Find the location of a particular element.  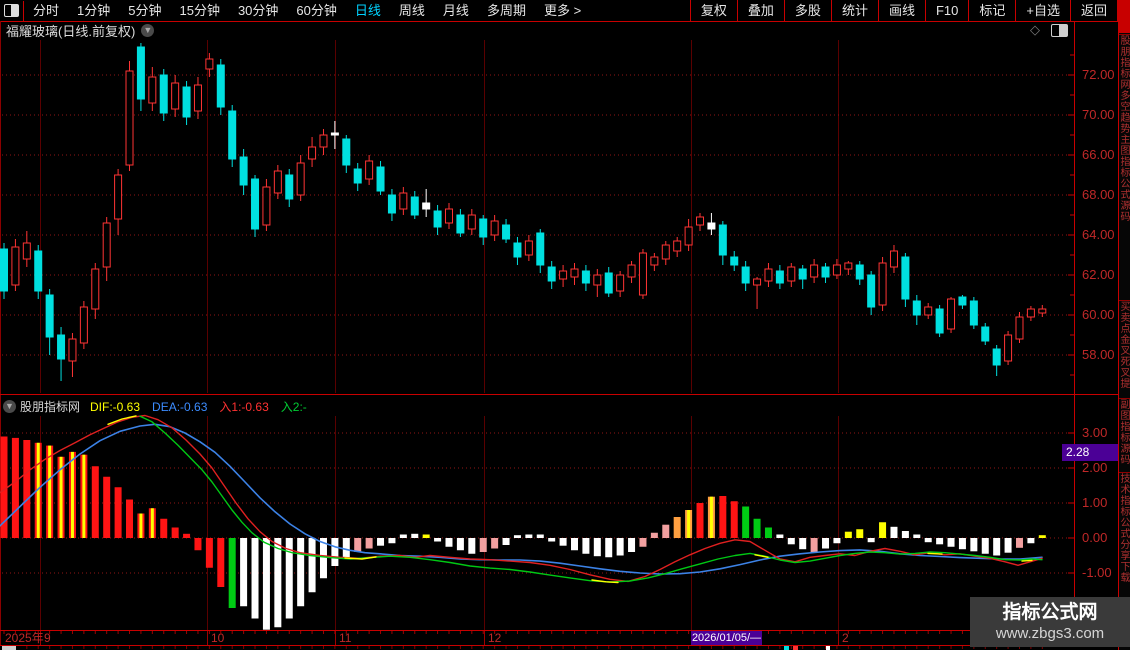

watermark: 指标公式网 www.zbgs3.com is located at coordinates (1050, 622).